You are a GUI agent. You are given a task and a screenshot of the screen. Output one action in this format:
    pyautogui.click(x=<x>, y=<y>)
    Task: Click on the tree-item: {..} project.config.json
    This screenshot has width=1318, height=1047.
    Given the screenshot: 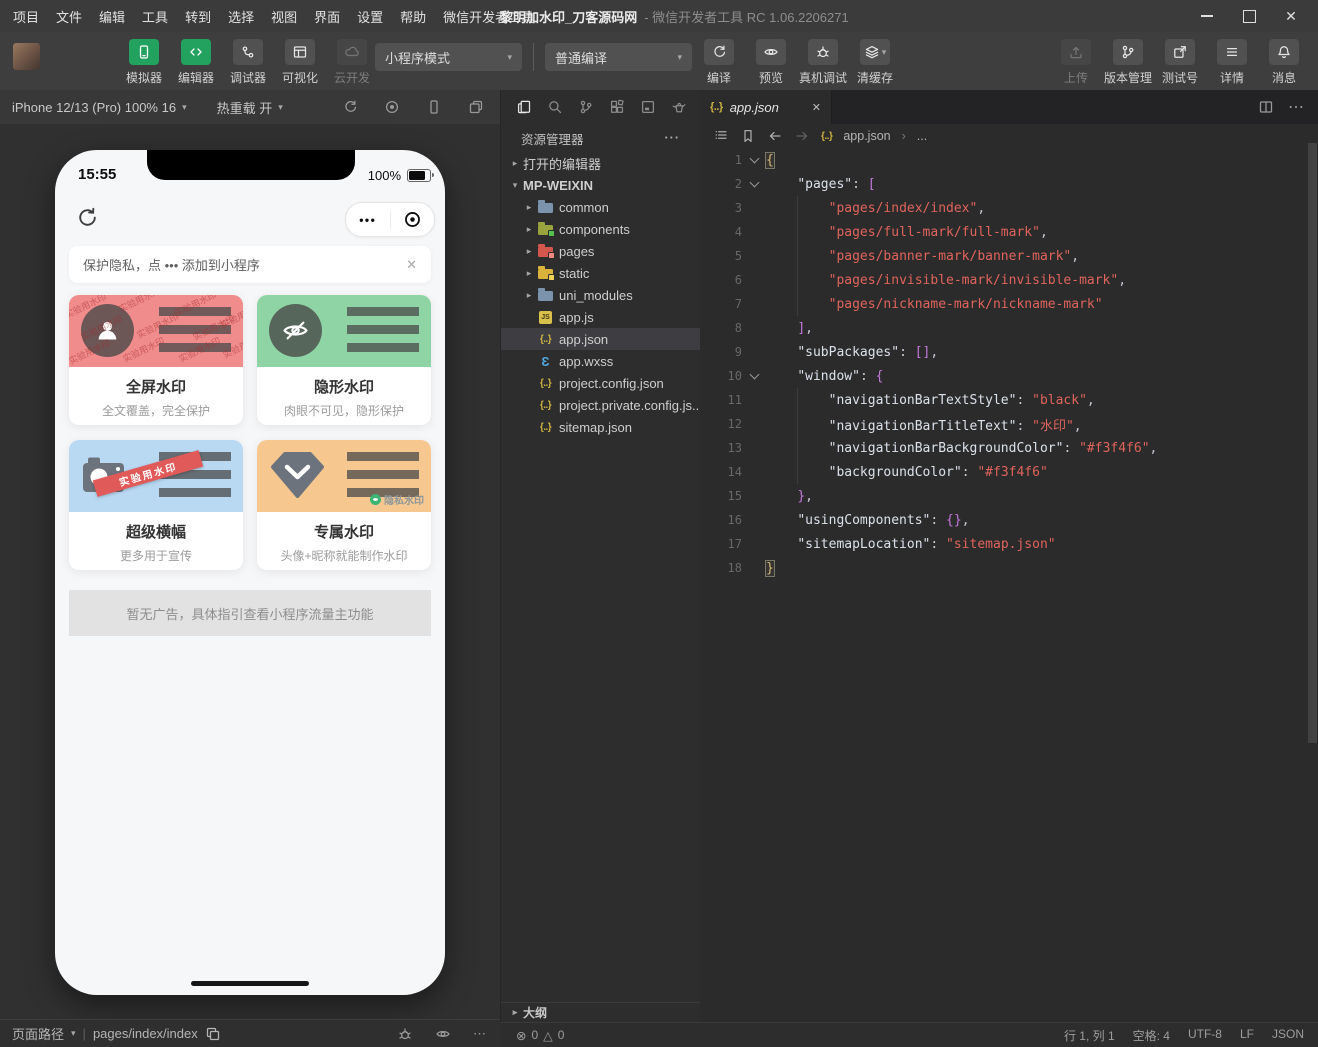 What is the action you would take?
    pyautogui.click(x=600, y=383)
    